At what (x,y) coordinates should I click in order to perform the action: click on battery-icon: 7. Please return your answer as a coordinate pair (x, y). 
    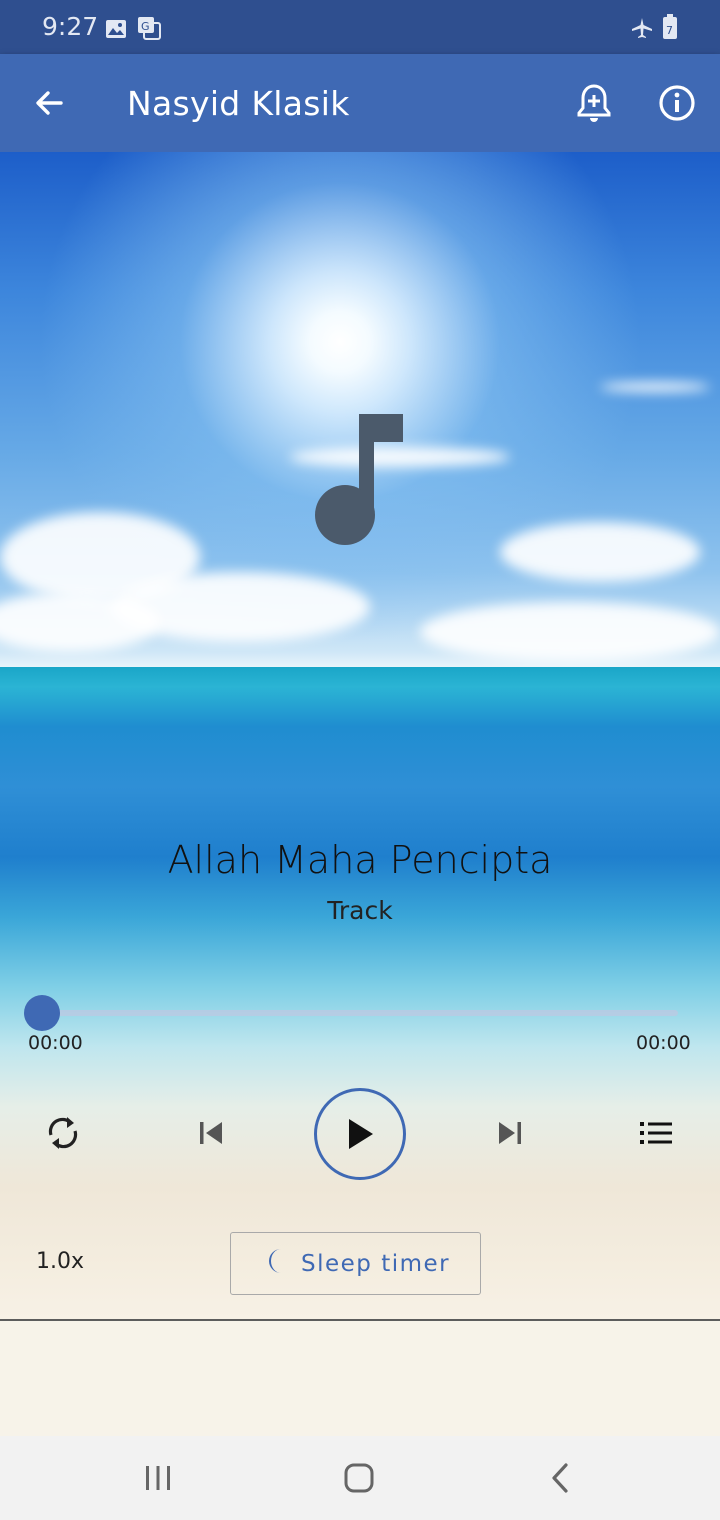
    Looking at the image, I should click on (670, 30).